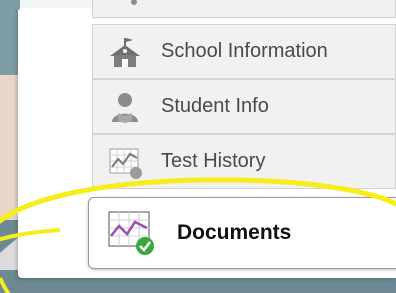 The height and width of the screenshot is (293, 396). I want to click on sidebar-item-school-information: School Information, so click(244, 51).